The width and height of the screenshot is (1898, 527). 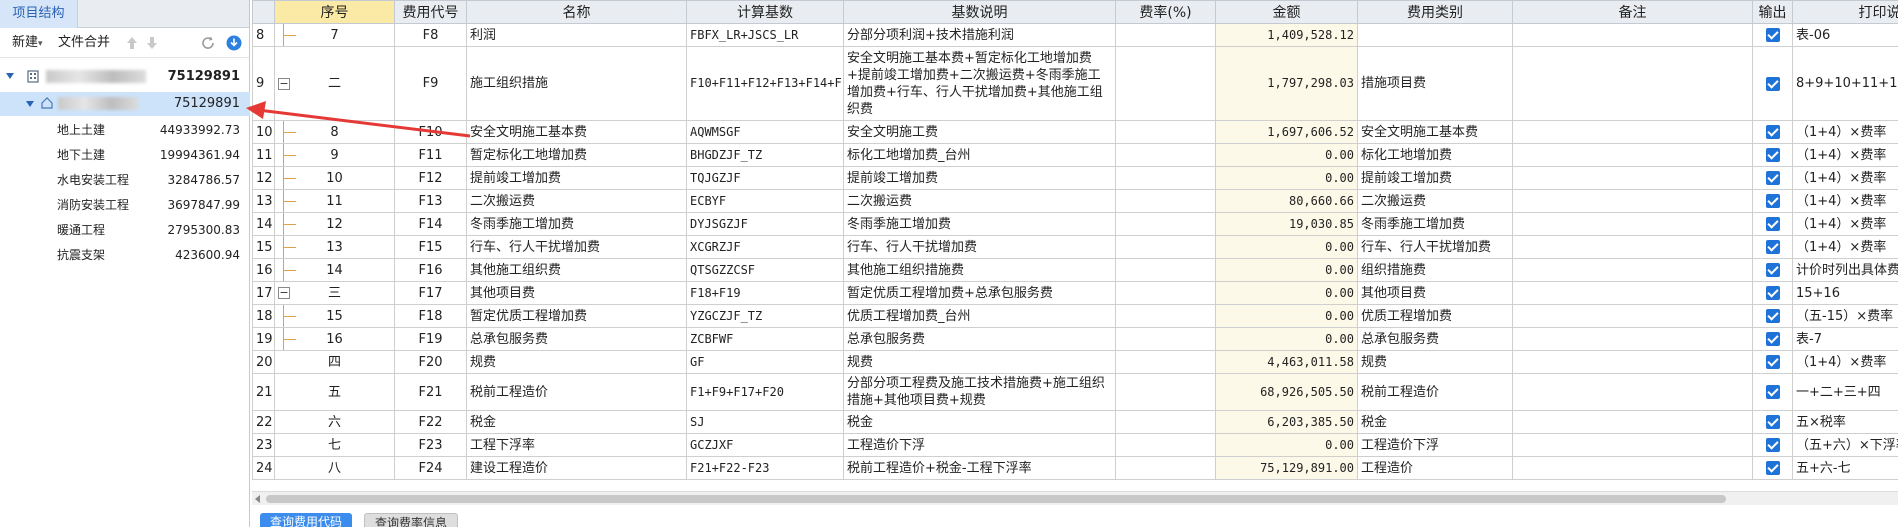 I want to click on tree-project-node: 75129891, so click(x=125, y=104).